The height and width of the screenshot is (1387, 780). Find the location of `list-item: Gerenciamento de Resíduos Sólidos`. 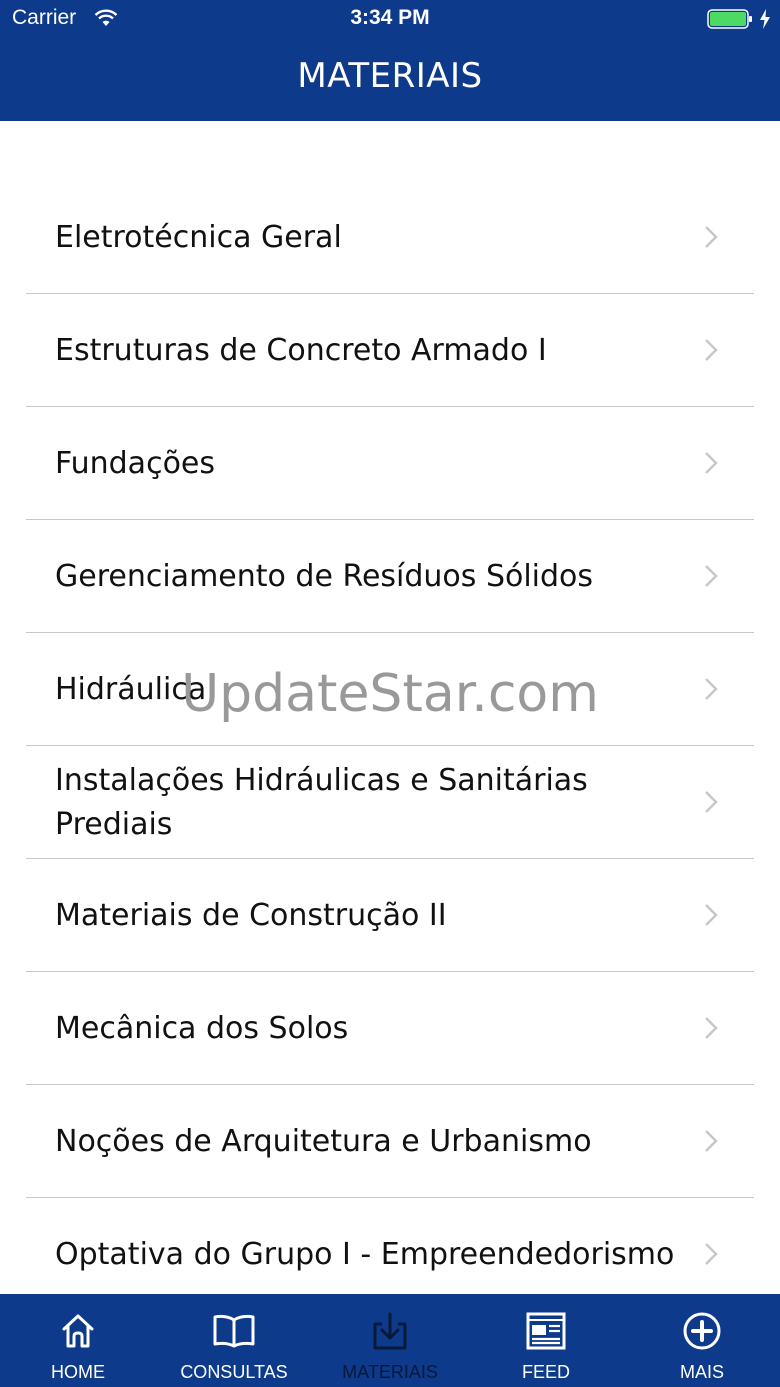

list-item: Gerenciamento de Resíduos Sólidos is located at coordinates (390, 576).